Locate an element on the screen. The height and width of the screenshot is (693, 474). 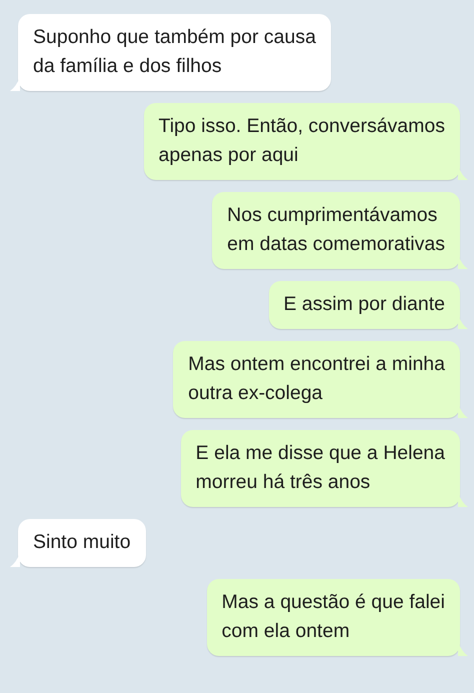
message-text: Mas ontem encontrei a minha outra ex-colega is located at coordinates (316, 378).